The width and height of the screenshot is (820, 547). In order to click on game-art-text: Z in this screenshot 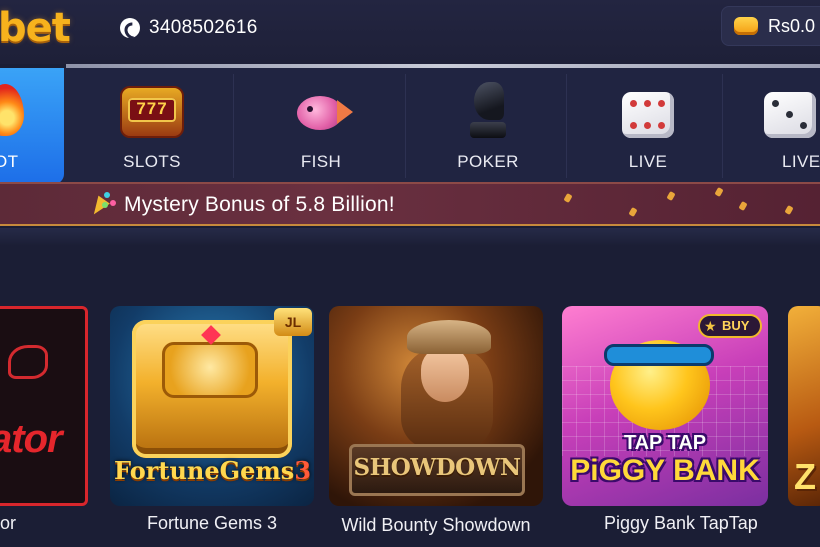, I will do `click(805, 476)`.